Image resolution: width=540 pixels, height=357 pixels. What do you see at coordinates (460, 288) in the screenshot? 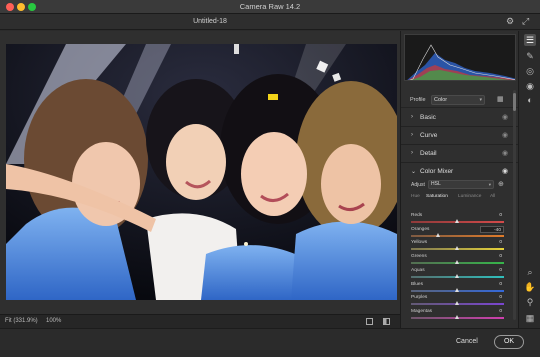
I see `slider-blues: Blues 0` at bounding box center [460, 288].